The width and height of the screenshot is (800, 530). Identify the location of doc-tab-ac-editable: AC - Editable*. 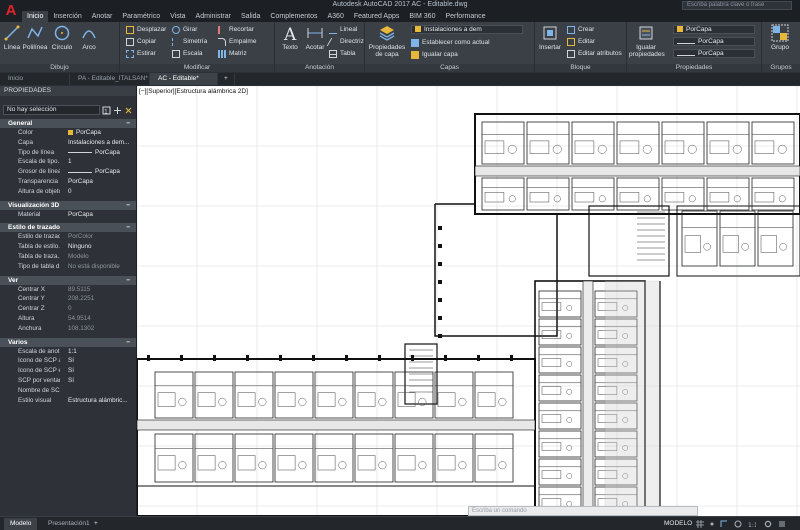
(184, 79).